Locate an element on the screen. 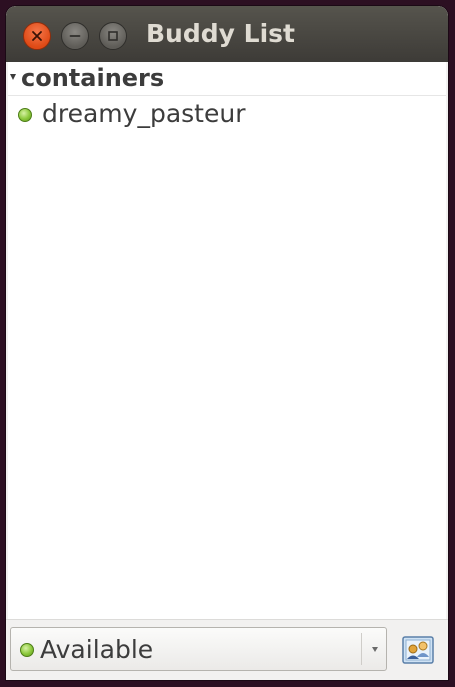 This screenshot has height=687, width=455. title-bar: Buddy List is located at coordinates (227, 34).